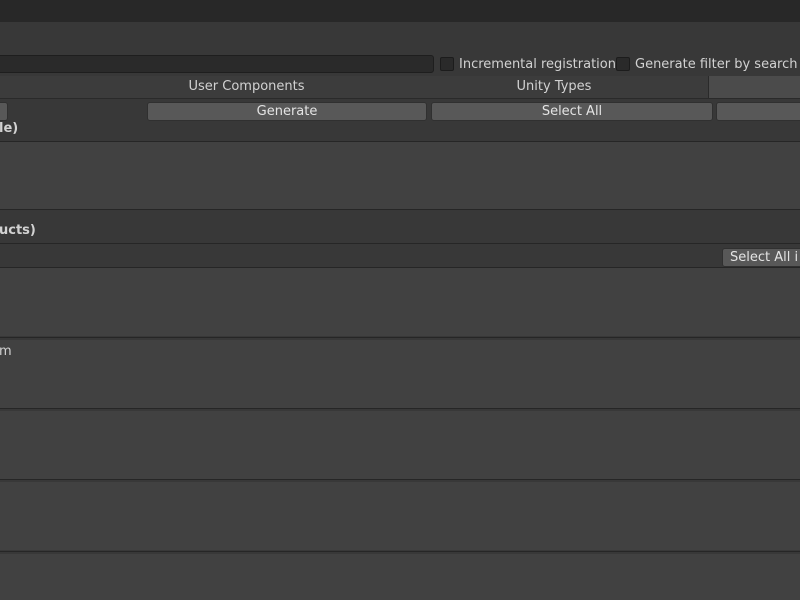 Image resolution: width=800 pixels, height=600 pixels. I want to click on incremental-registration-checkbox, so click(447, 64).